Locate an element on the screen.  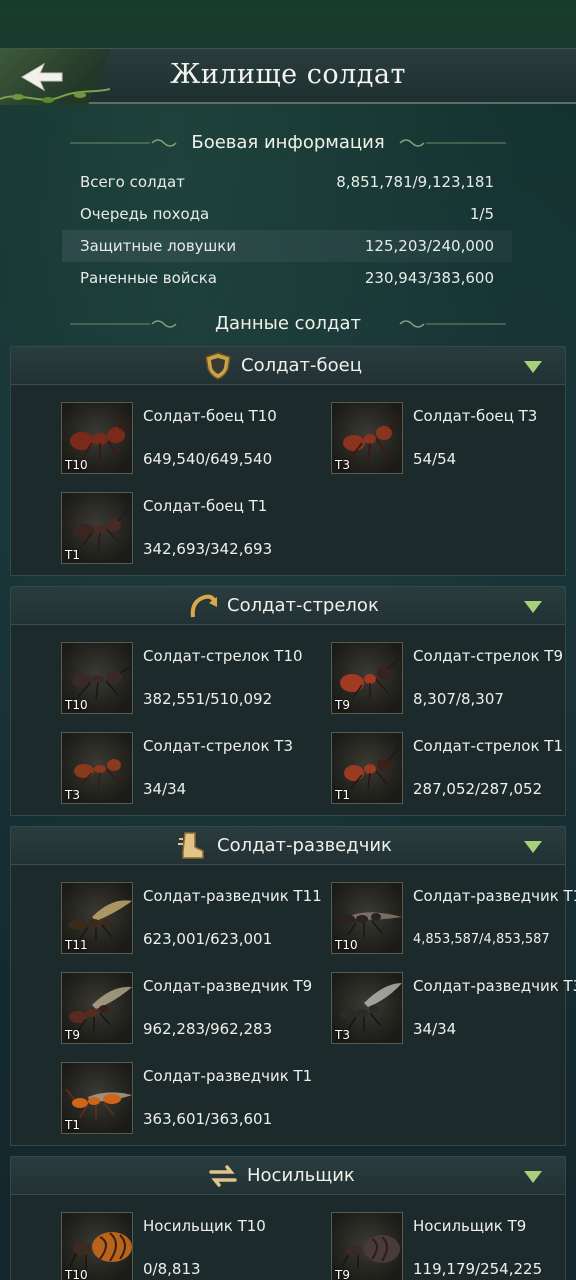
swap-icon is located at coordinates (223, 1176).